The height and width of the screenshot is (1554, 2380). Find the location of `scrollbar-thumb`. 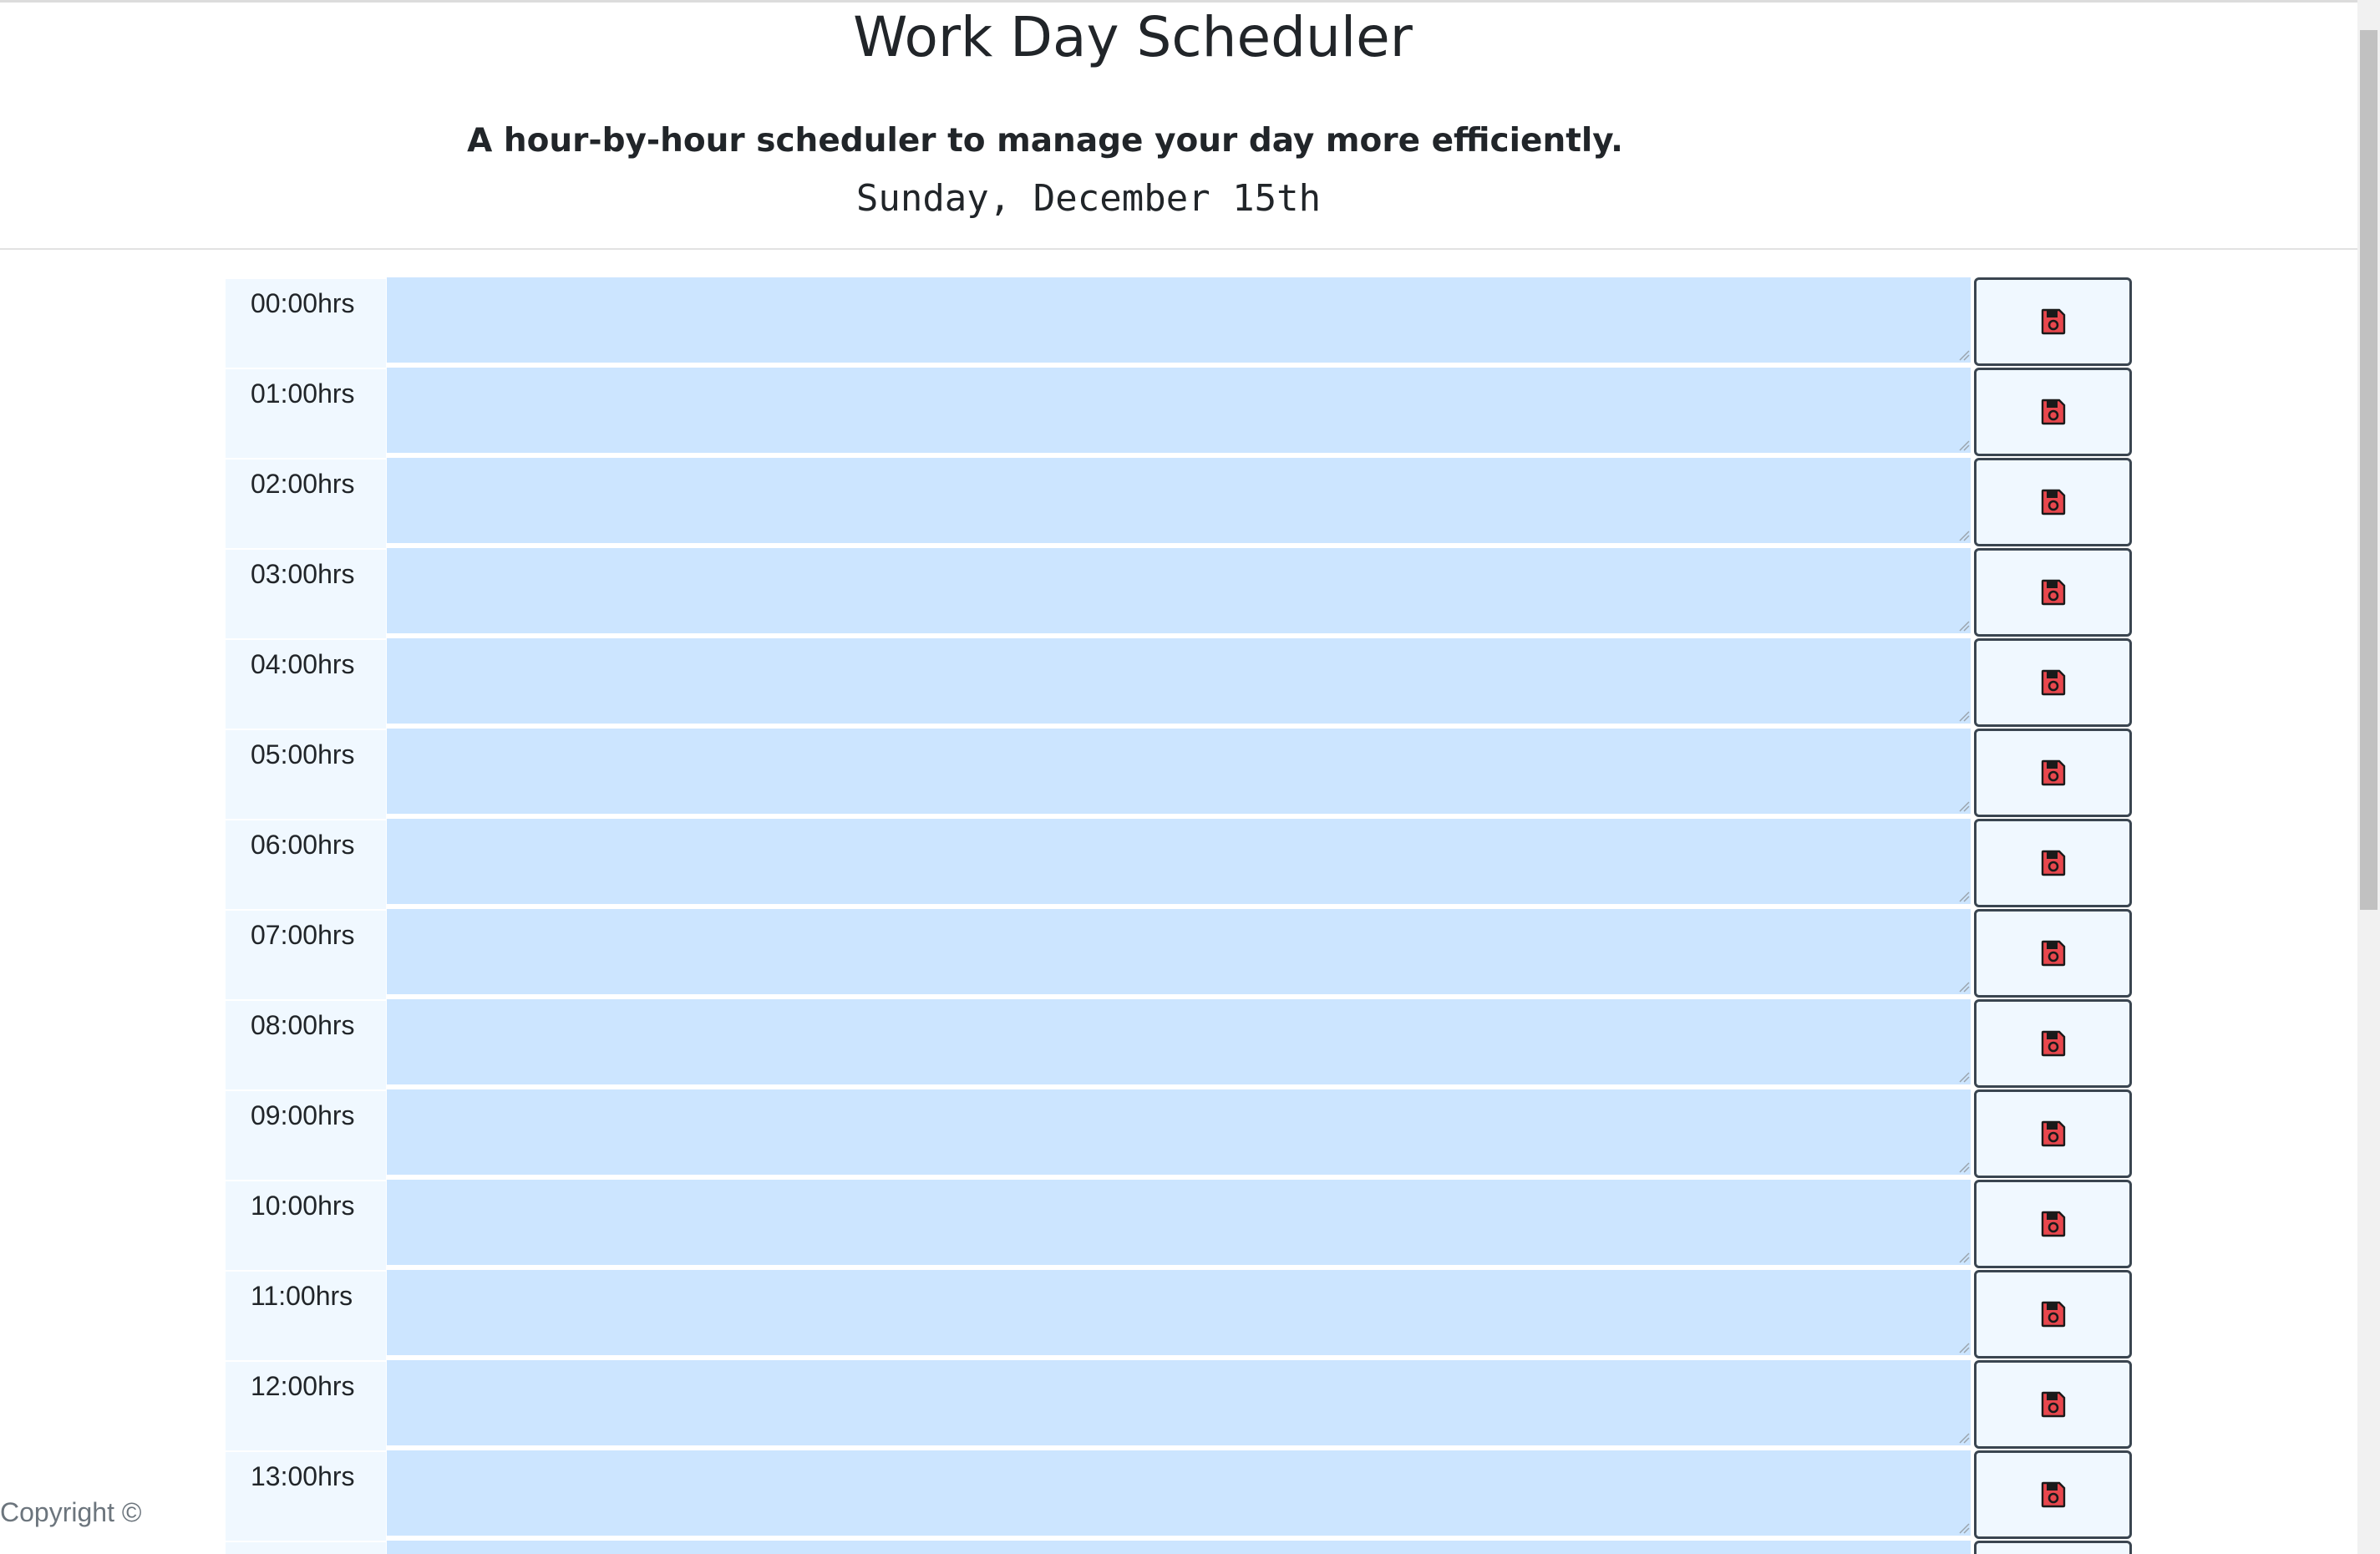

scrollbar-thumb is located at coordinates (2368, 470).